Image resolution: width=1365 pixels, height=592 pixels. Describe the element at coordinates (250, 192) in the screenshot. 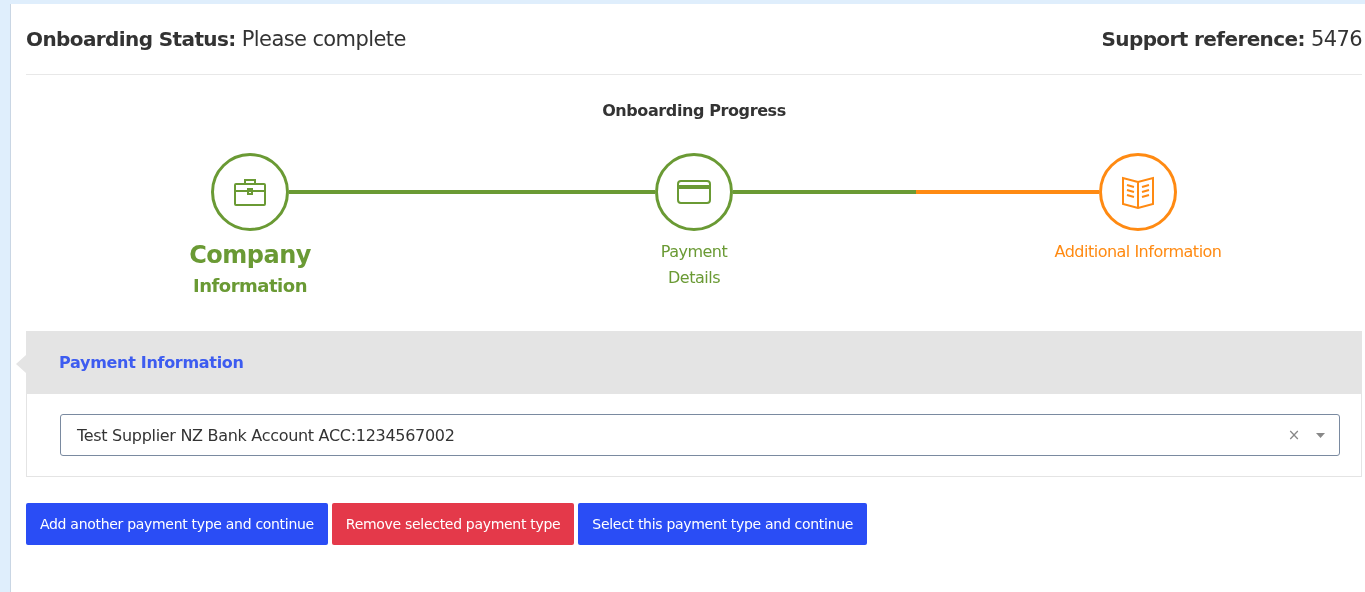

I see `briefcase-icon` at that location.